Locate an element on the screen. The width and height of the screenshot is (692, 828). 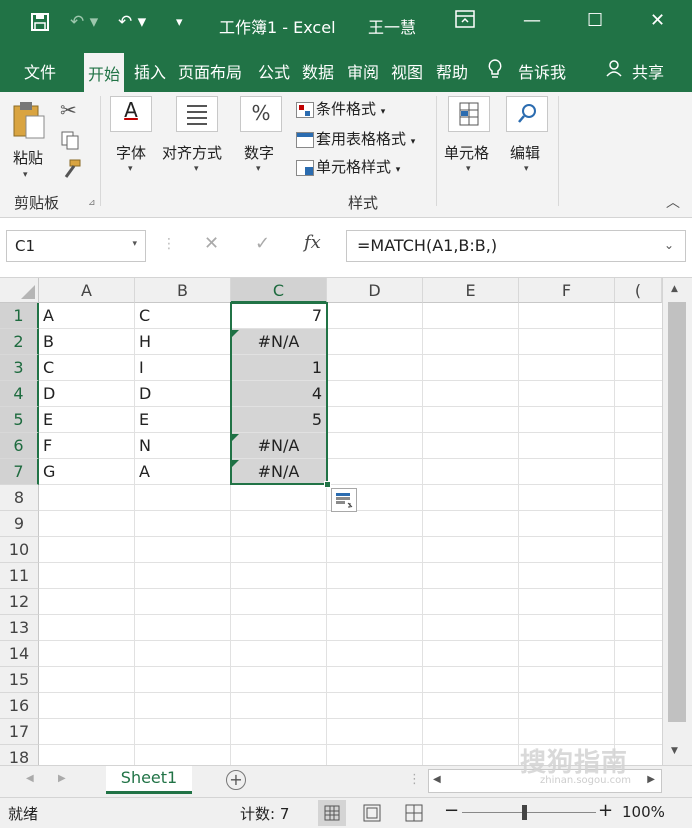
format-painter-icon is located at coordinates (71, 171).